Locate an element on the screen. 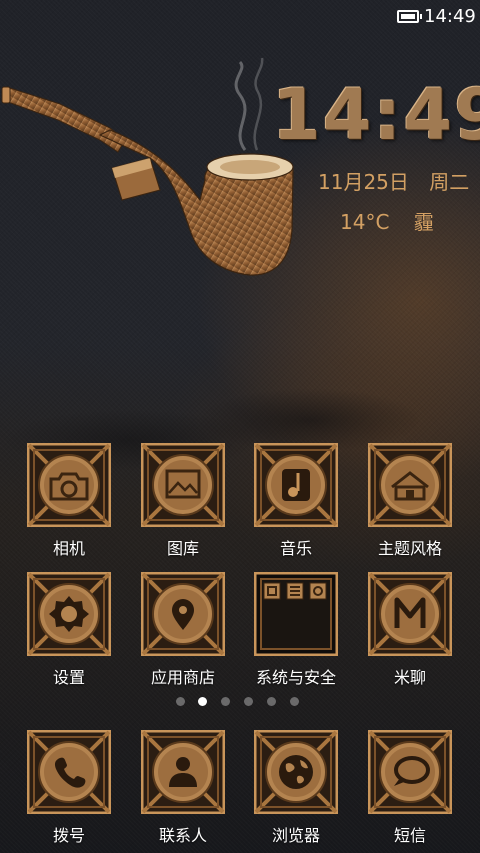 The height and width of the screenshot is (853, 480). app-mi-chat: 米聊 is located at coordinates (410, 637).